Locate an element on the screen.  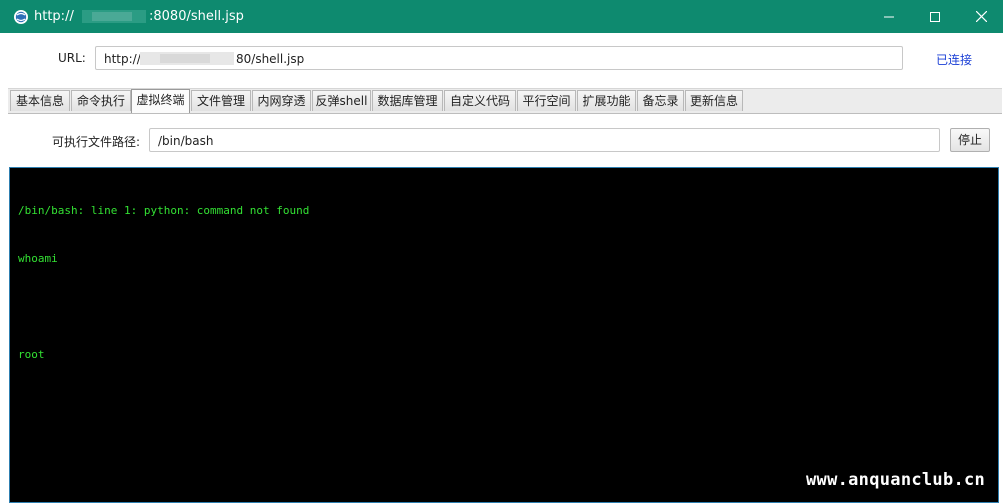
close-icon is located at coordinates (981, 16).